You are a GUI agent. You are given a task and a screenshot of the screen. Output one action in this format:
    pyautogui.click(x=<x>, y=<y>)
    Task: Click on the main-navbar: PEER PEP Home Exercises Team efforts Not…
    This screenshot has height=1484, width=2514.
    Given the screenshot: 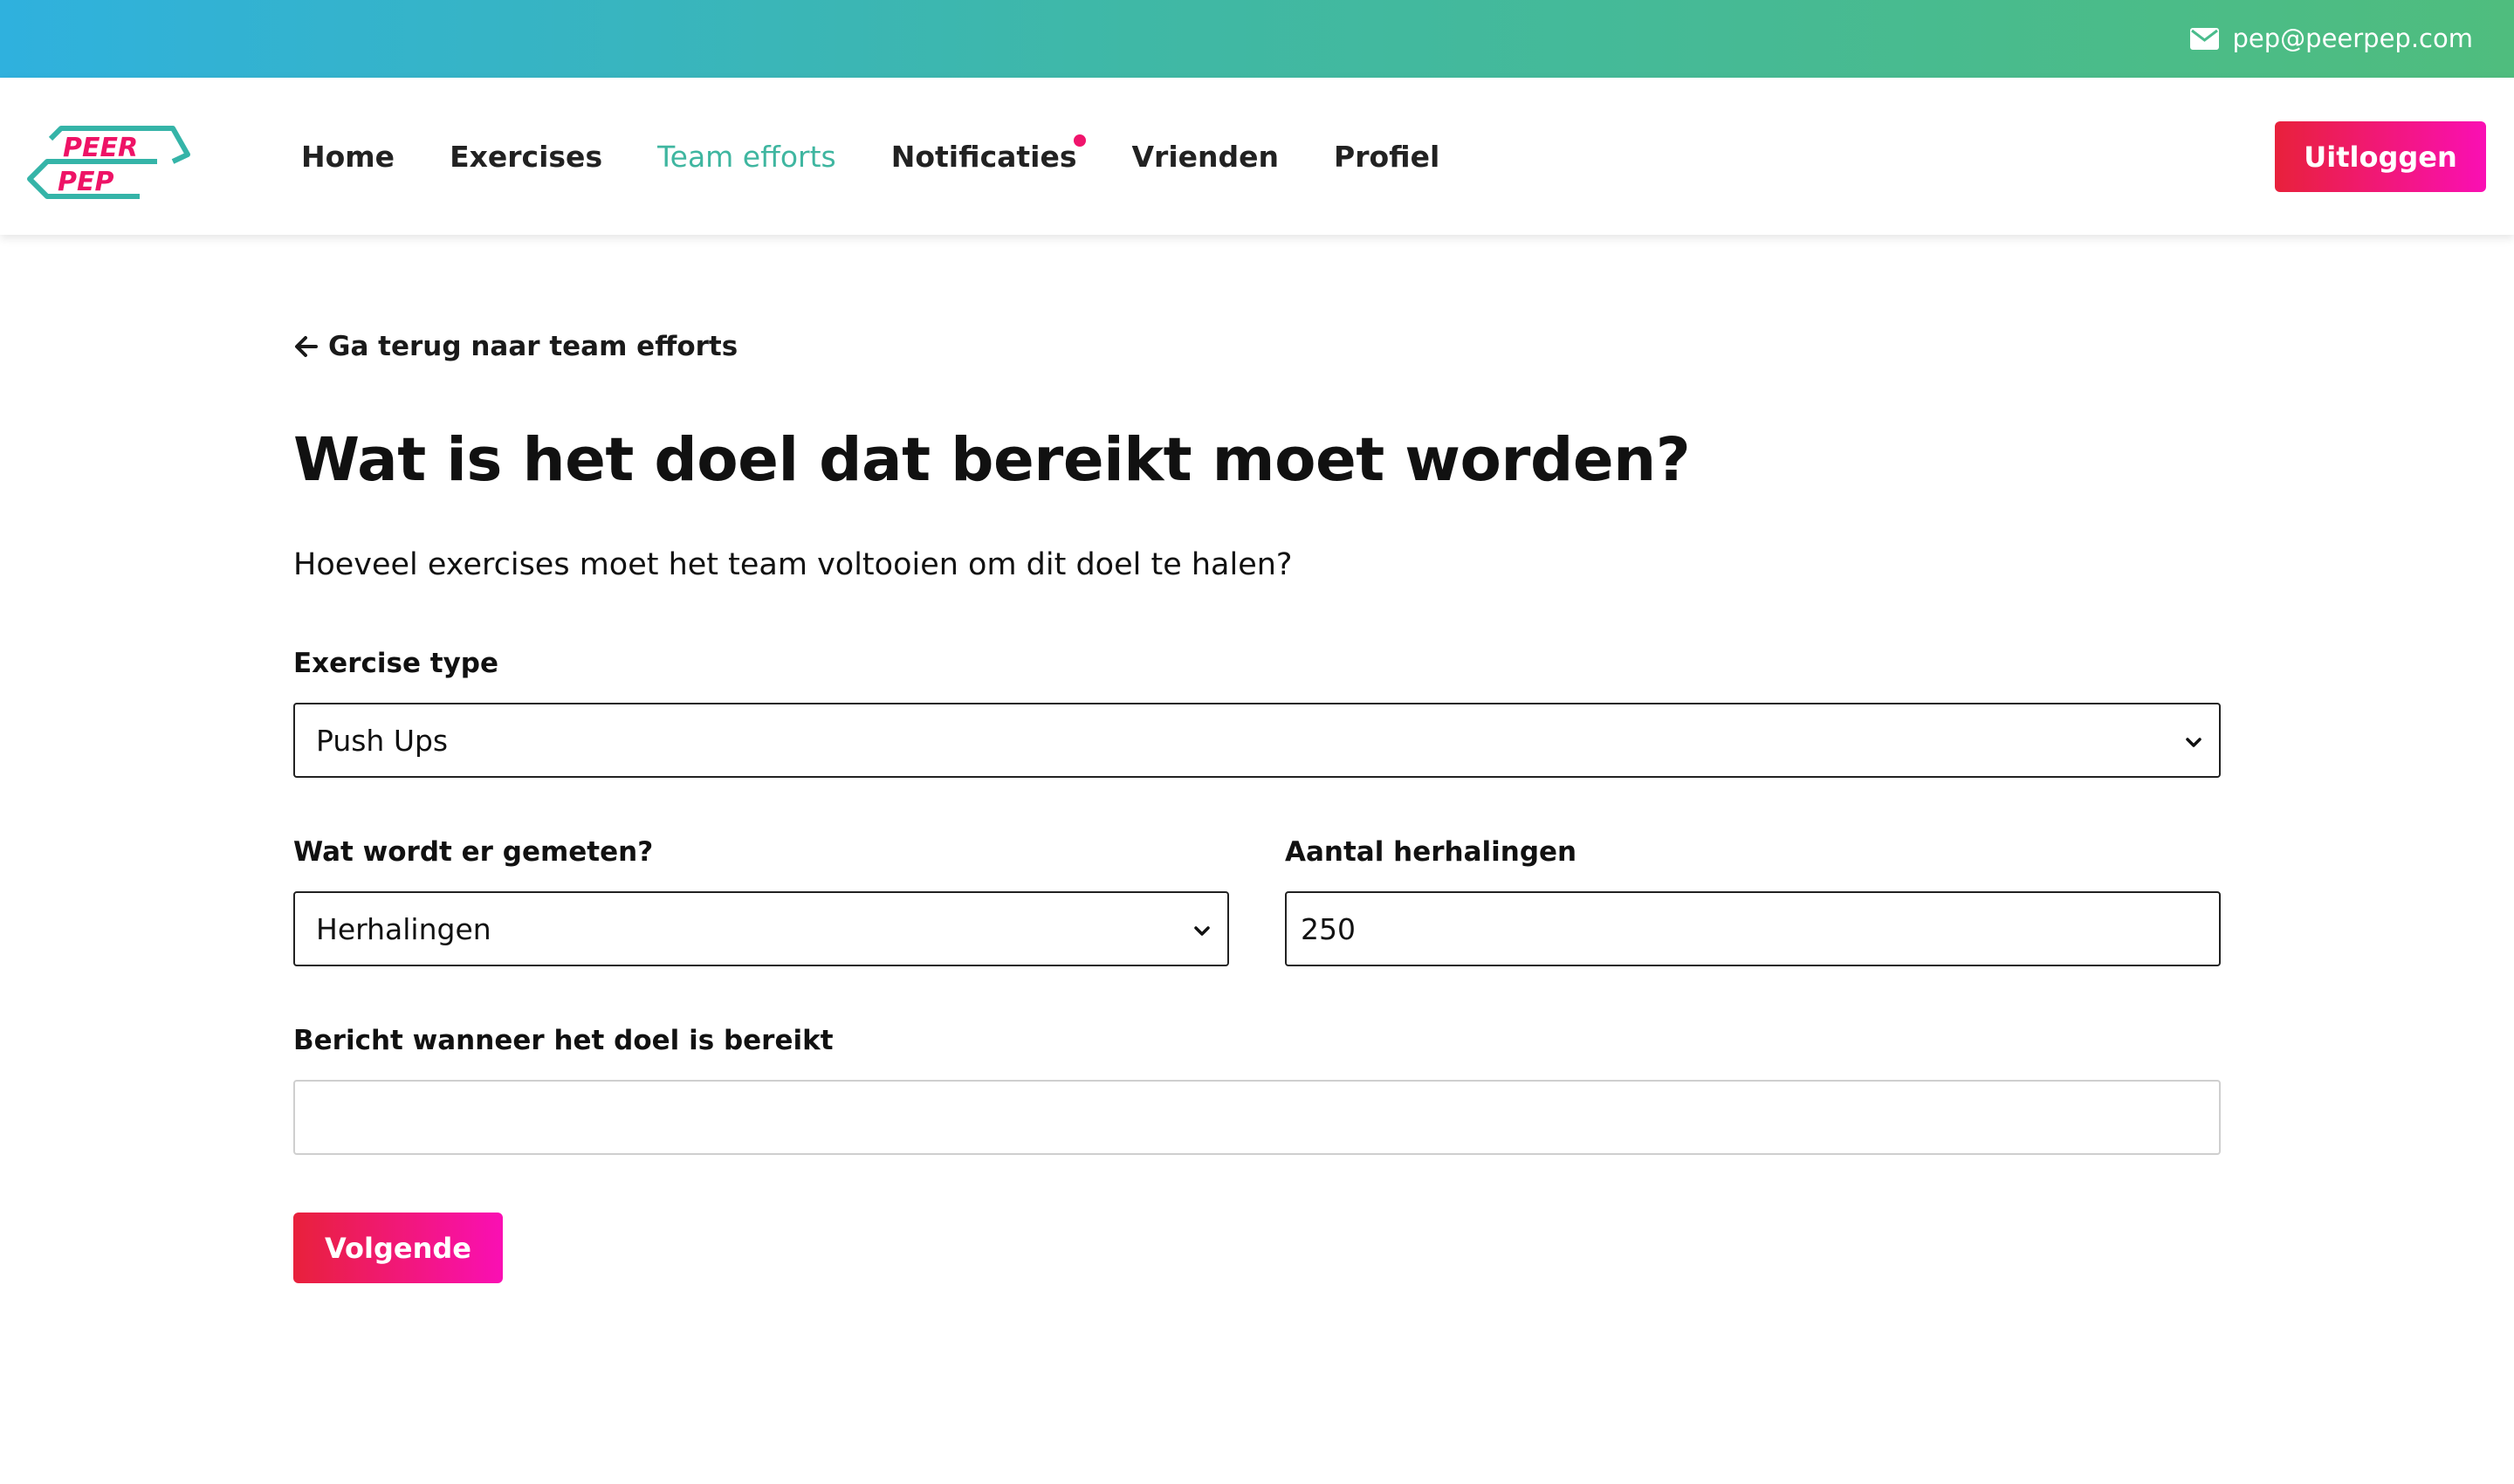 What is the action you would take?
    pyautogui.click(x=1257, y=157)
    